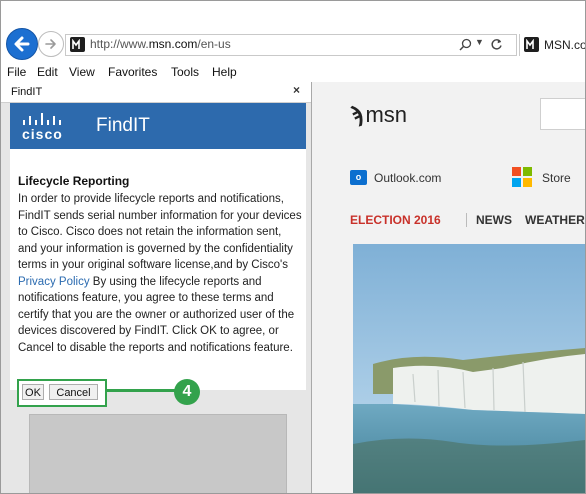 The height and width of the screenshot is (494, 586). What do you see at coordinates (494, 220) in the screenshot?
I see `nav-news: NEWS` at bounding box center [494, 220].